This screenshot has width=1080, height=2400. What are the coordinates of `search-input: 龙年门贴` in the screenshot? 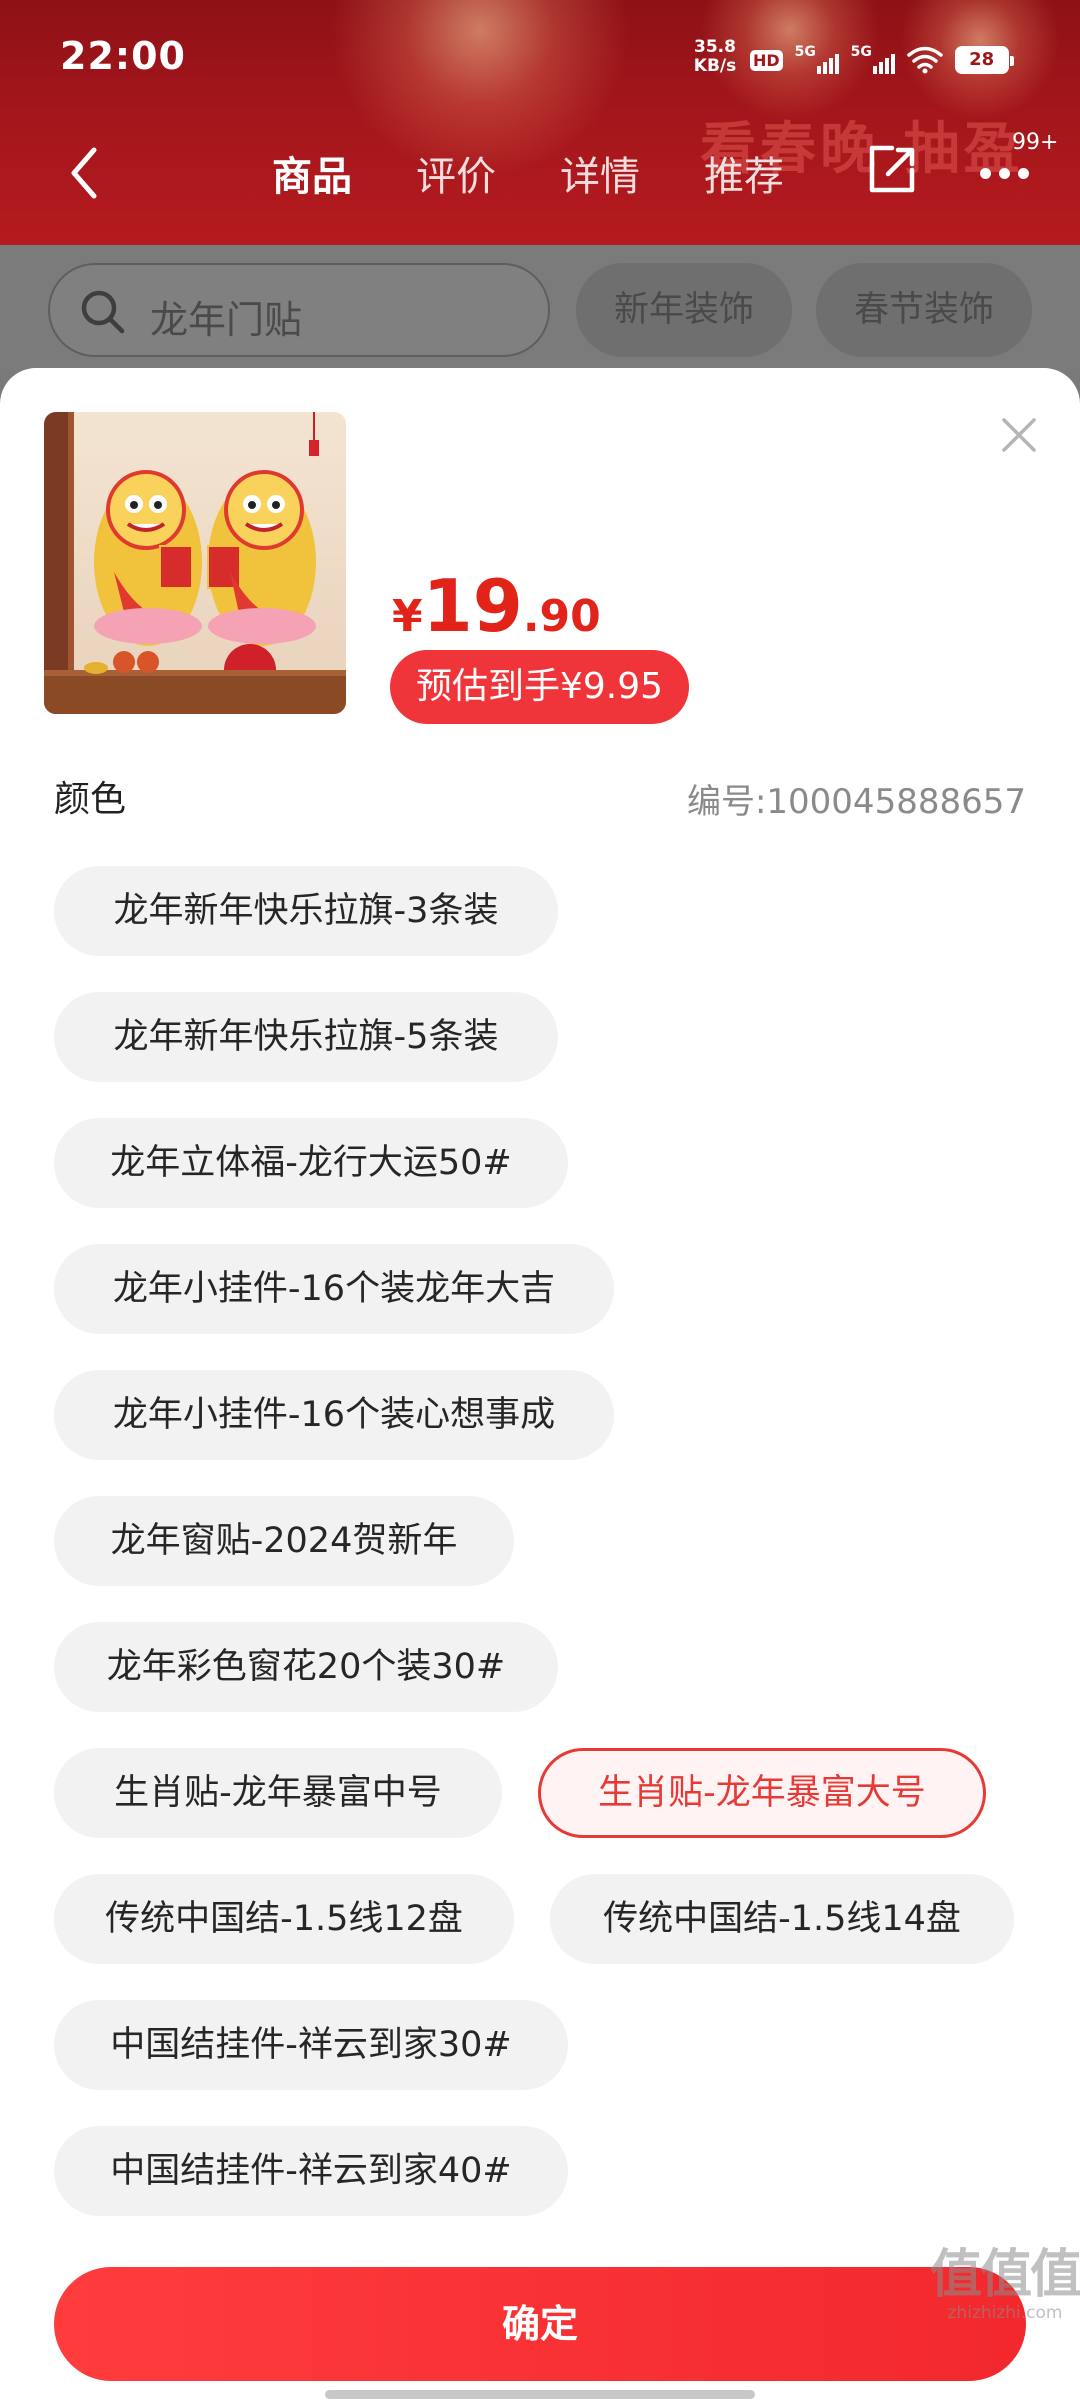 It's located at (299, 310).